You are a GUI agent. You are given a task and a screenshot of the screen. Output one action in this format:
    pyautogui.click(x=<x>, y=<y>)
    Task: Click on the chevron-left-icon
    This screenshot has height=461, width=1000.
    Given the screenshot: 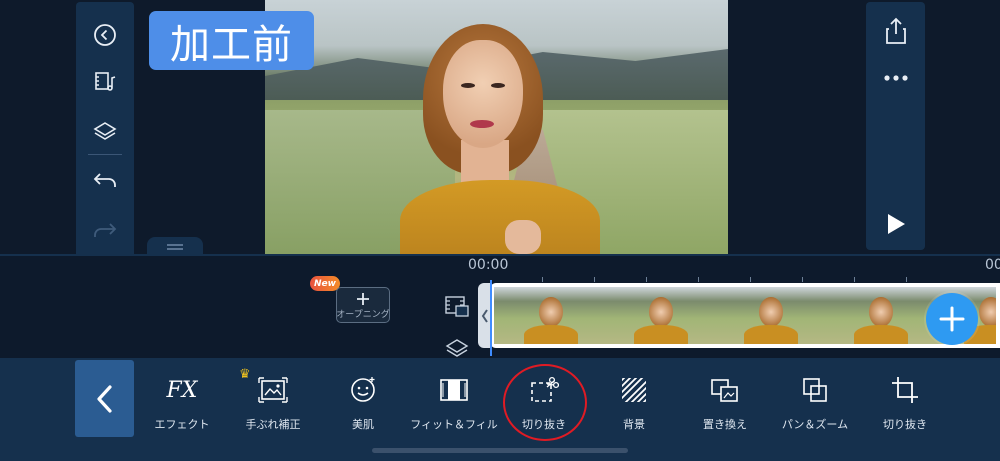 What is the action you would take?
    pyautogui.click(x=104, y=398)
    